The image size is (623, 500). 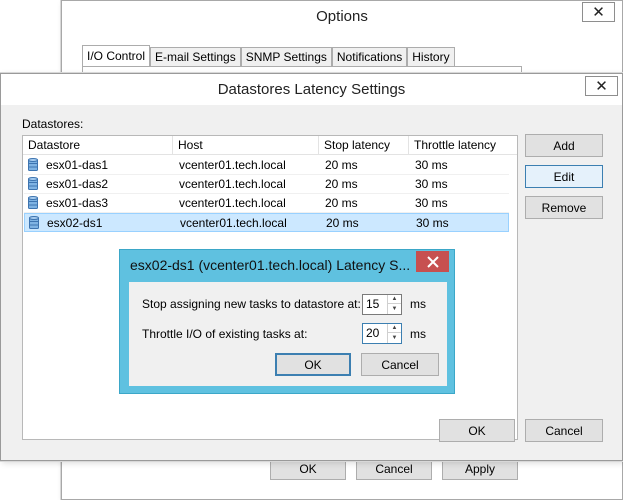 I want to click on dialog-close-button, so click(x=432, y=261).